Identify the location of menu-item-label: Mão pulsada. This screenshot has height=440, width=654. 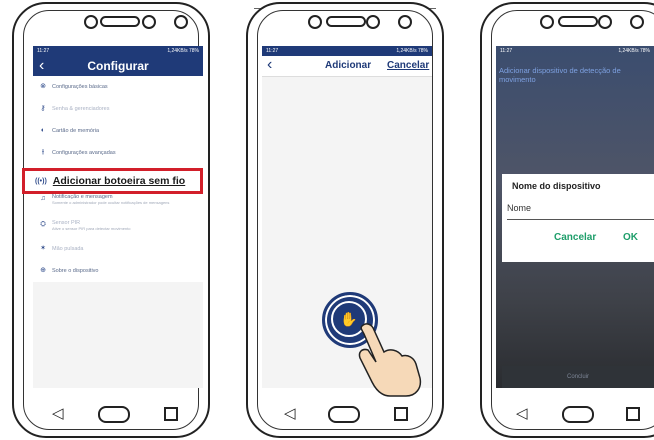
(68, 249).